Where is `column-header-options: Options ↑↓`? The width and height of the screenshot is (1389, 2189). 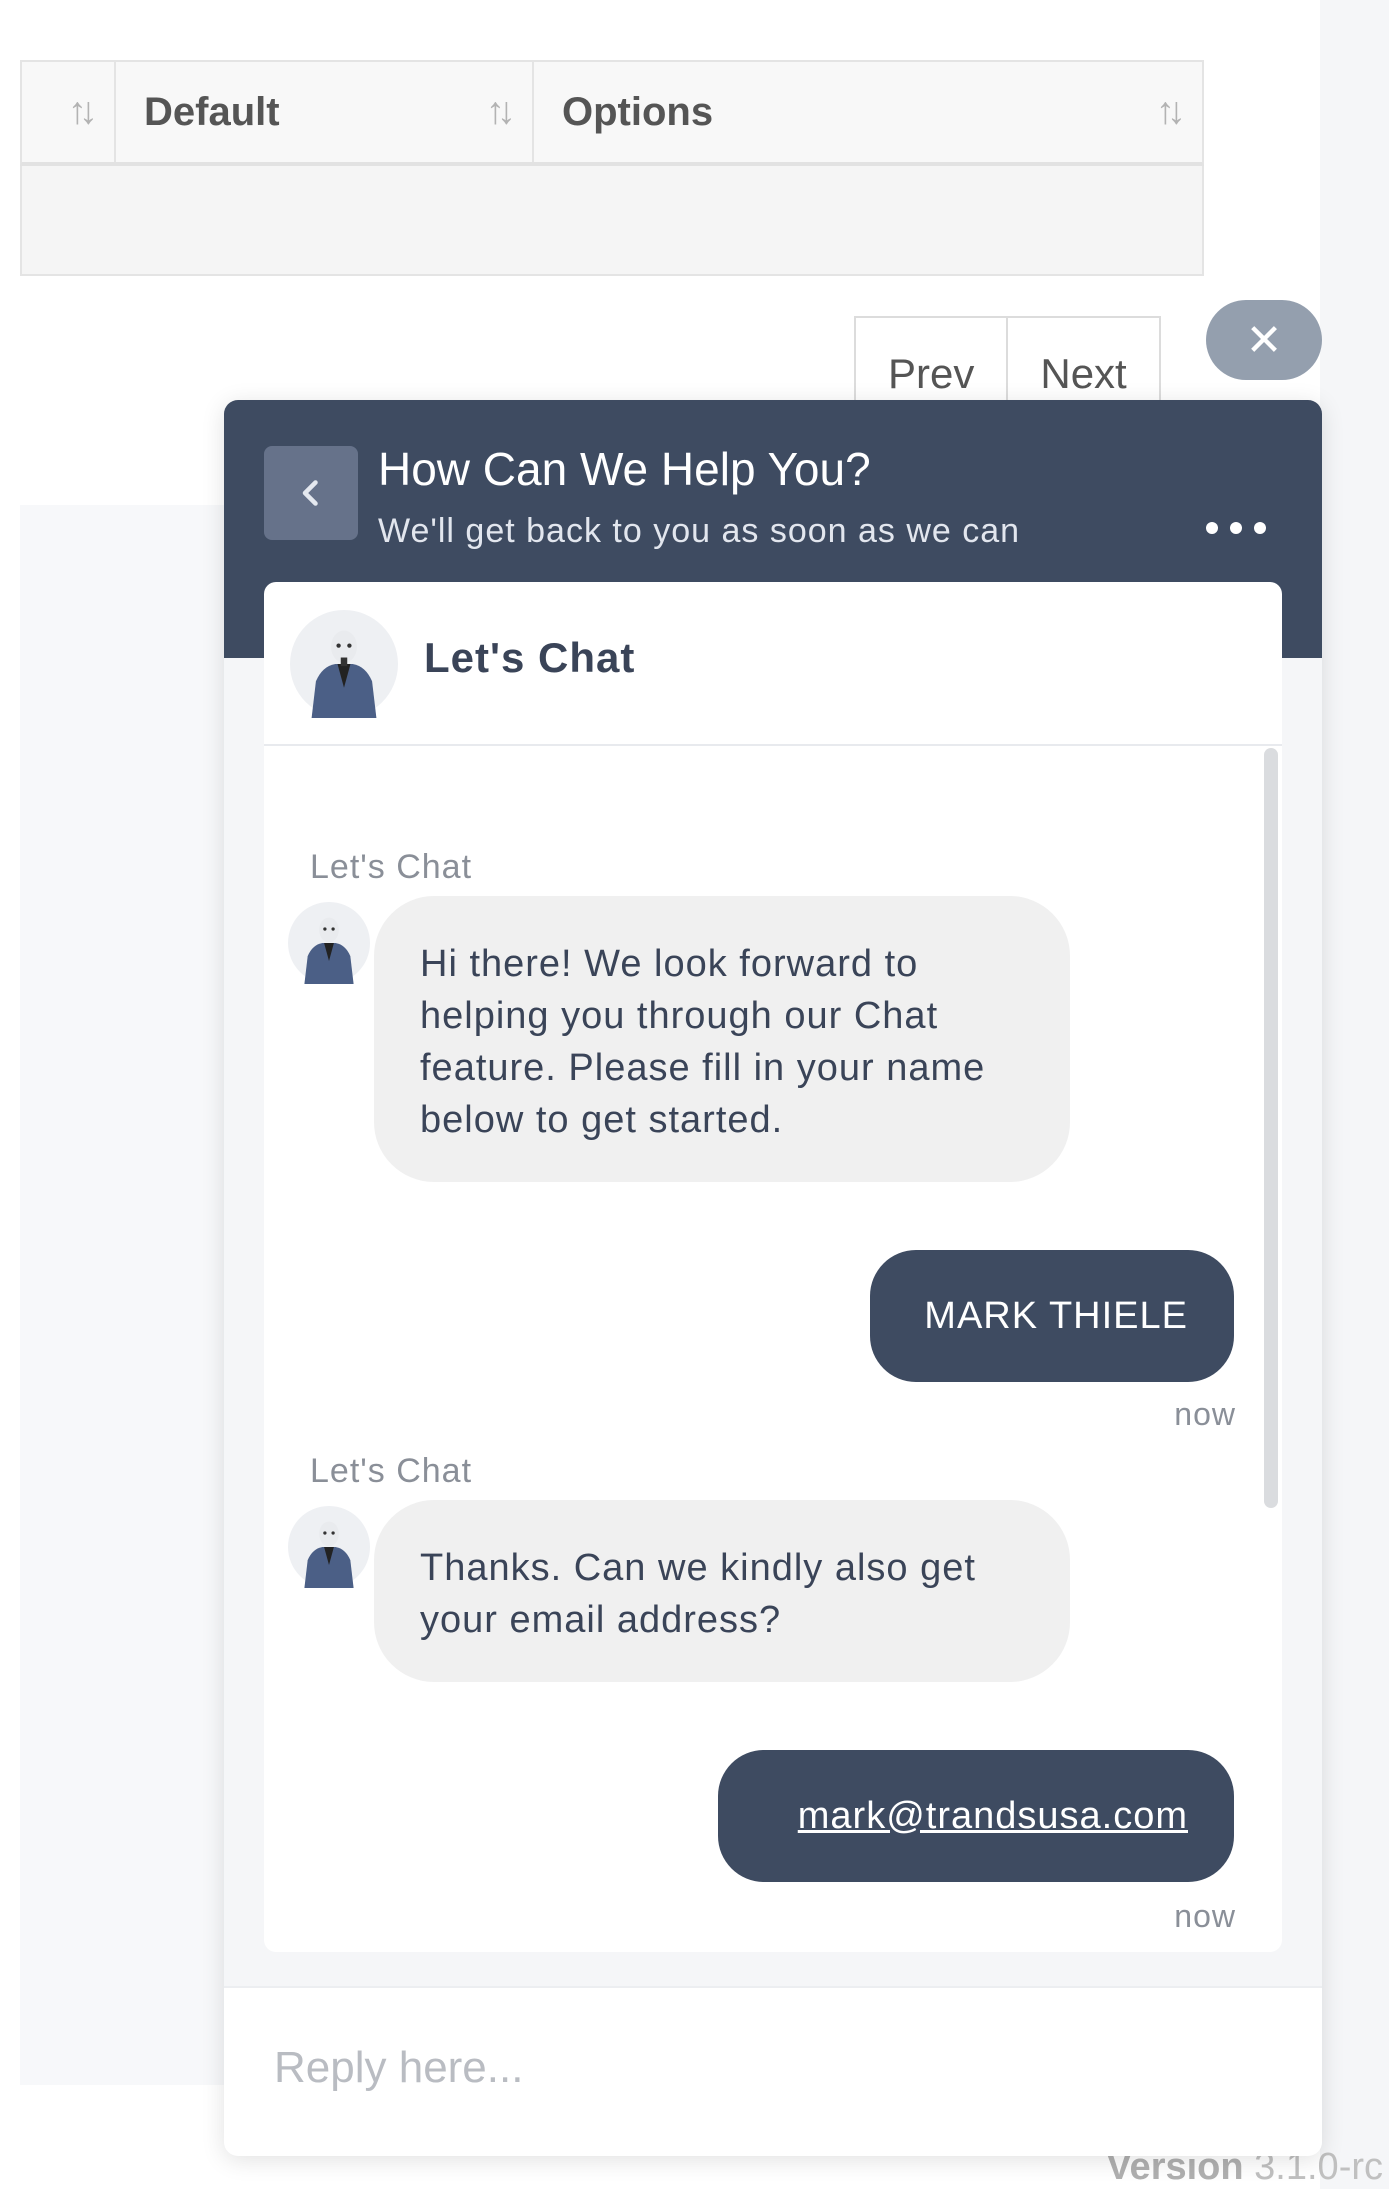 column-header-options: Options ↑↓ is located at coordinates (868, 112).